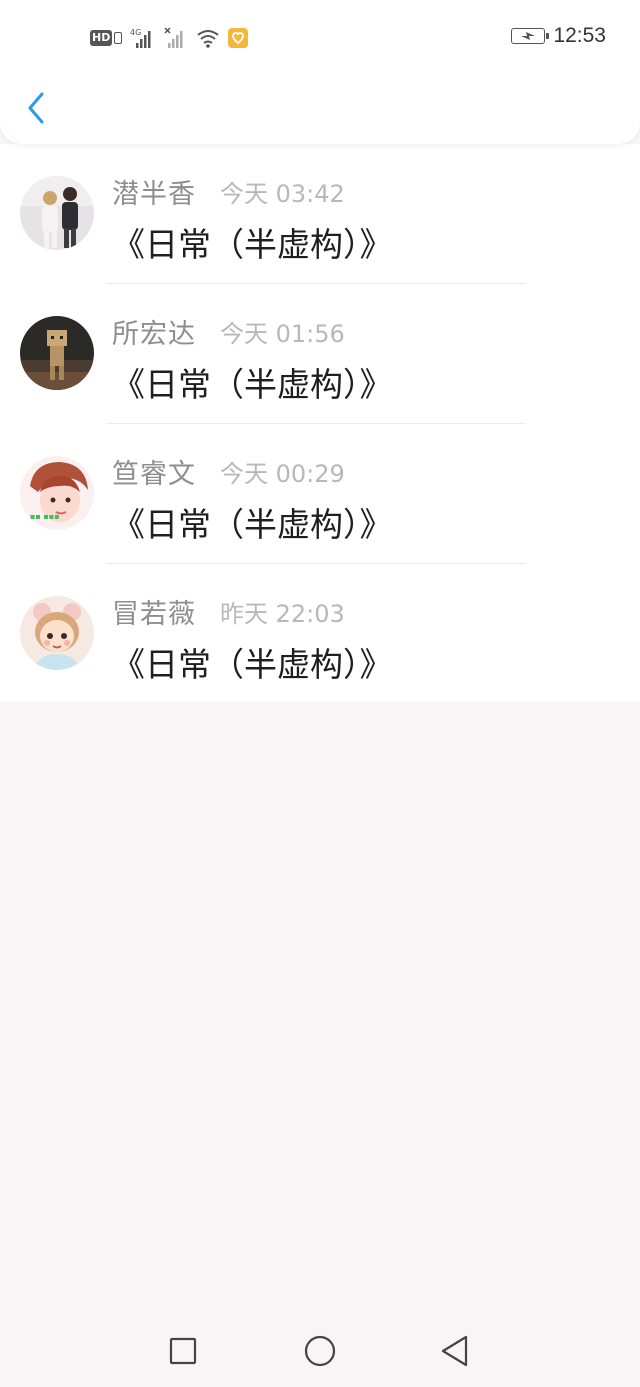  I want to click on nav-back-button, so click(455, 1351).